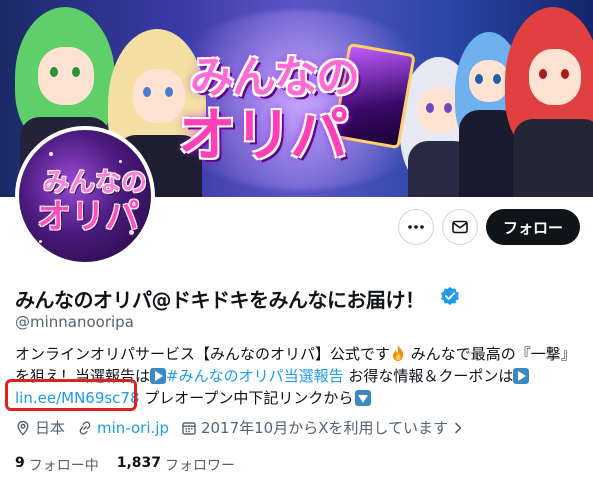 The height and width of the screenshot is (477, 593). I want to click on joined-text: 2017年10月からXを利用しています, so click(324, 428).